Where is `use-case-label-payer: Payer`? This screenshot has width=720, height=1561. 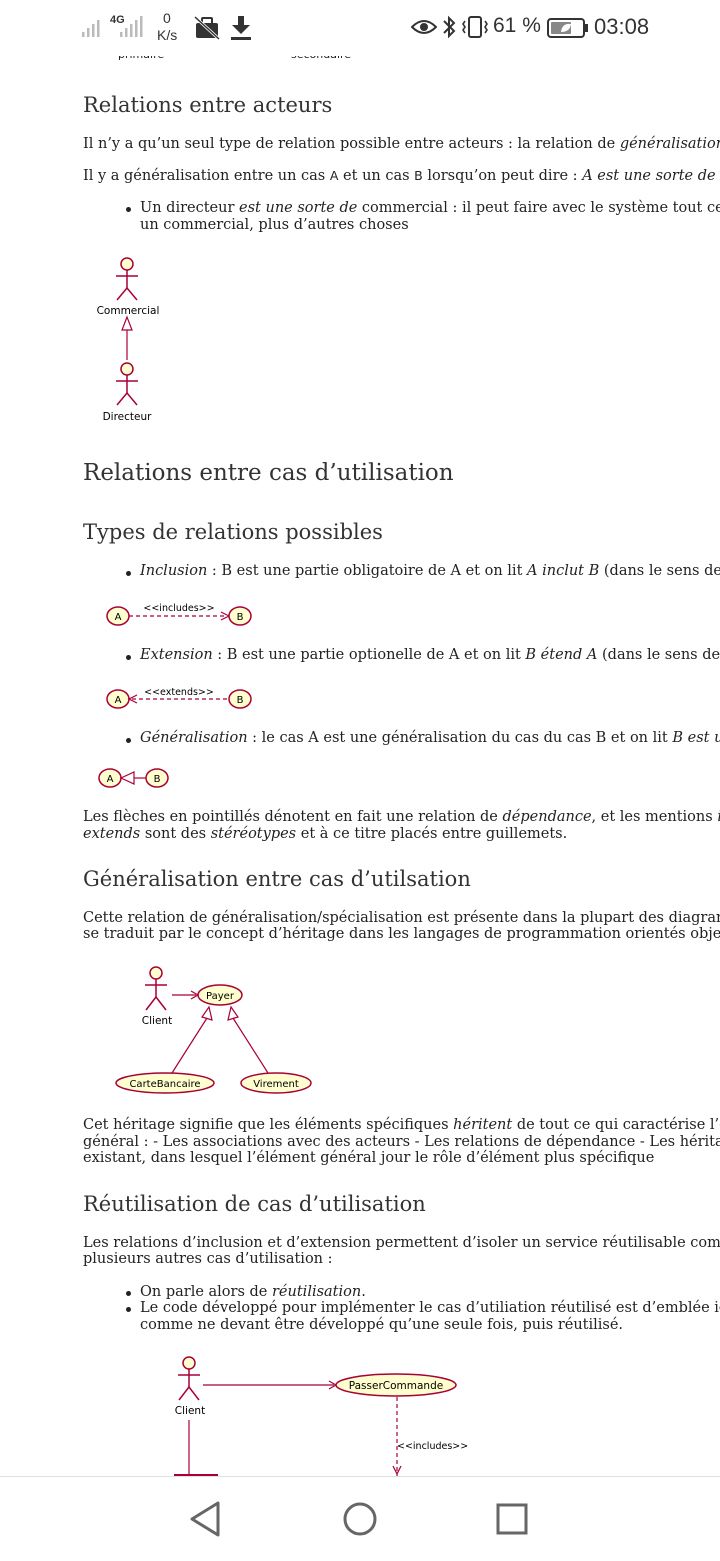
use-case-label-payer: Payer is located at coordinates (220, 996).